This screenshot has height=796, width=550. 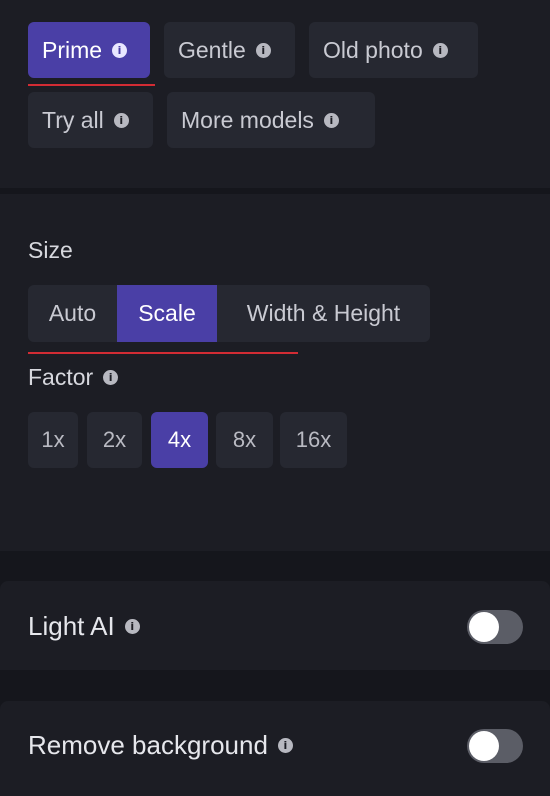 What do you see at coordinates (61, 377) in the screenshot?
I see `factor-title-label: Factor` at bounding box center [61, 377].